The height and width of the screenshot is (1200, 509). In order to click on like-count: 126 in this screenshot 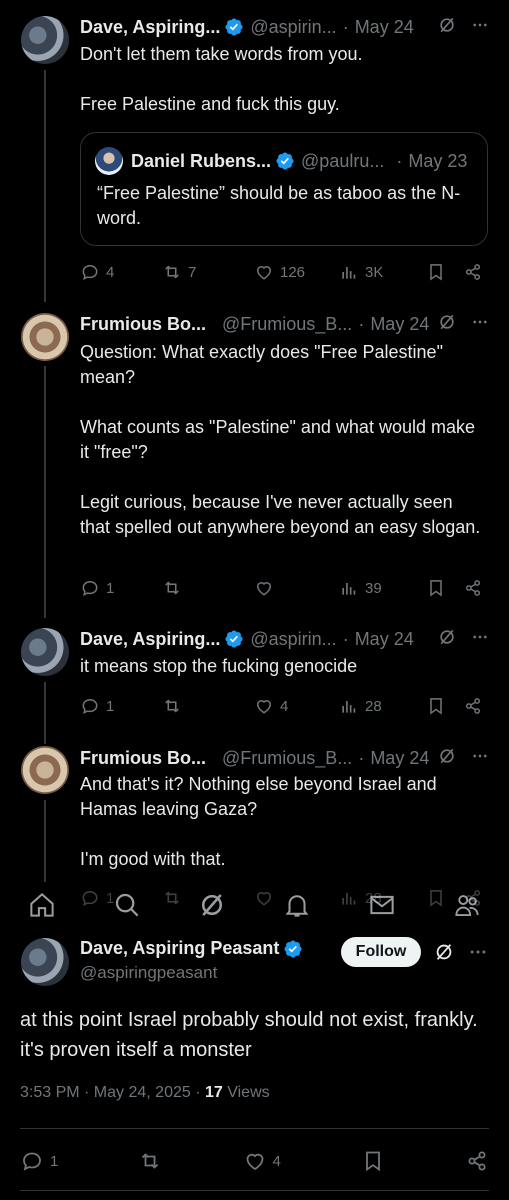, I will do `click(293, 272)`.